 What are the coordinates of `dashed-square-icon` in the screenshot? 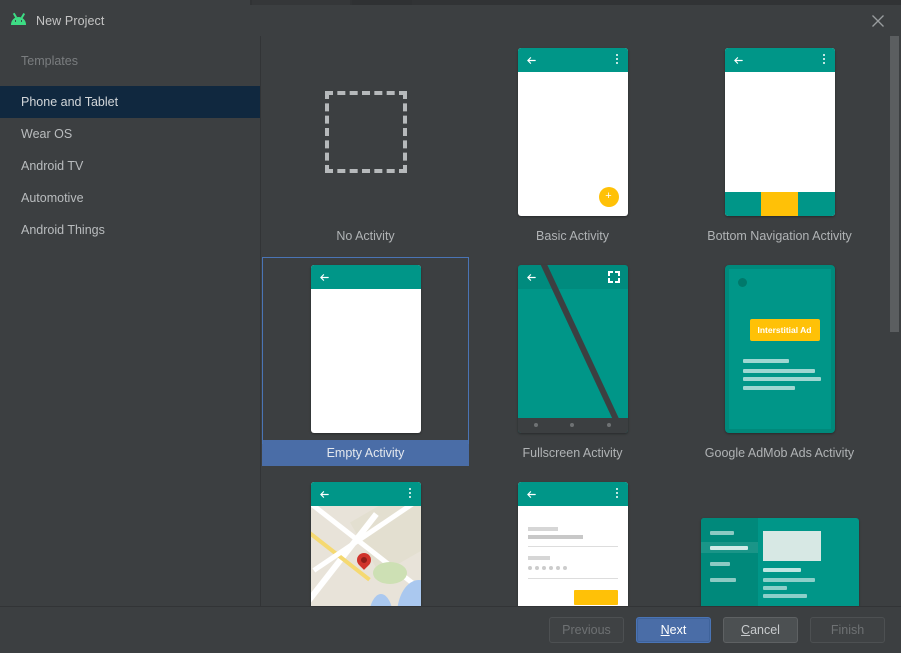 It's located at (365, 131).